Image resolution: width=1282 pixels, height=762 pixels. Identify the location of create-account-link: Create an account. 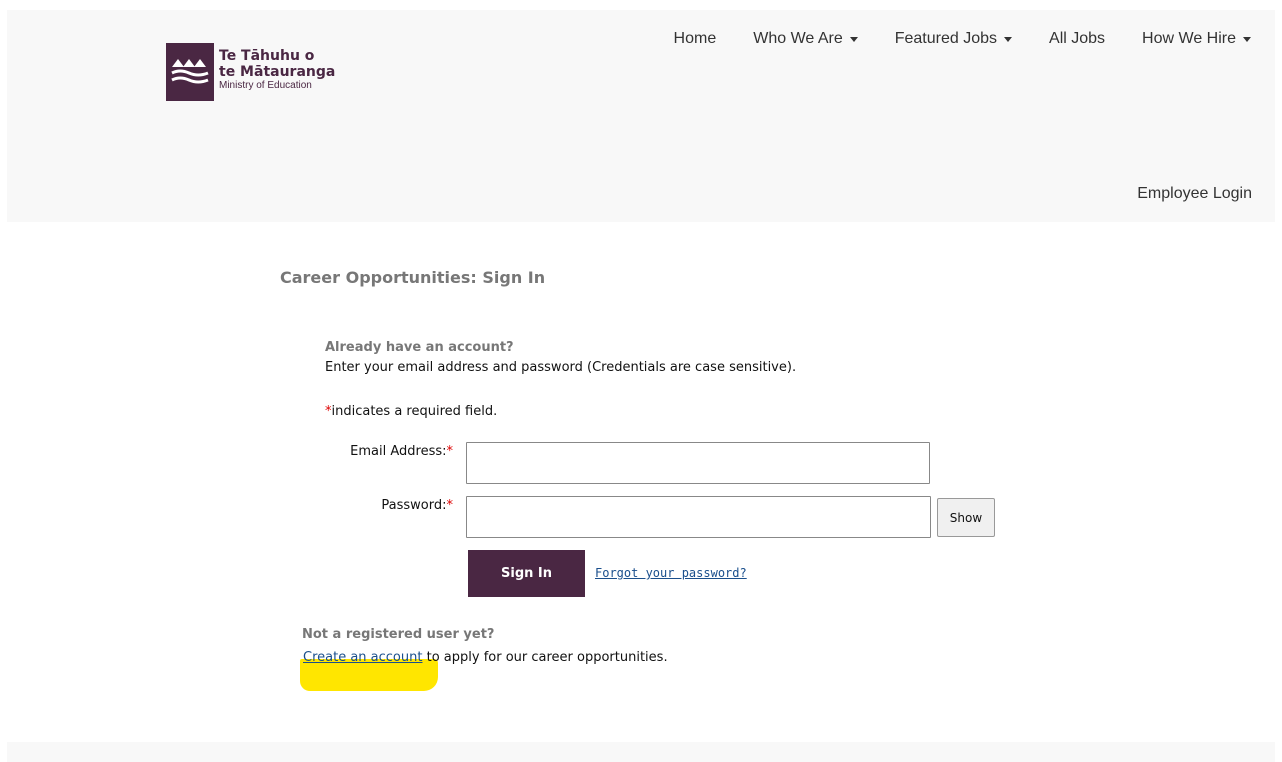
(362, 657).